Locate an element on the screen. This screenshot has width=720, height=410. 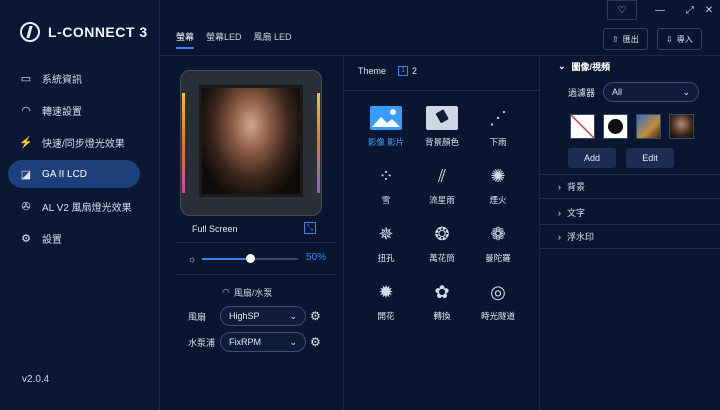
theme-item-label: 開花 is located at coordinates (386, 316).